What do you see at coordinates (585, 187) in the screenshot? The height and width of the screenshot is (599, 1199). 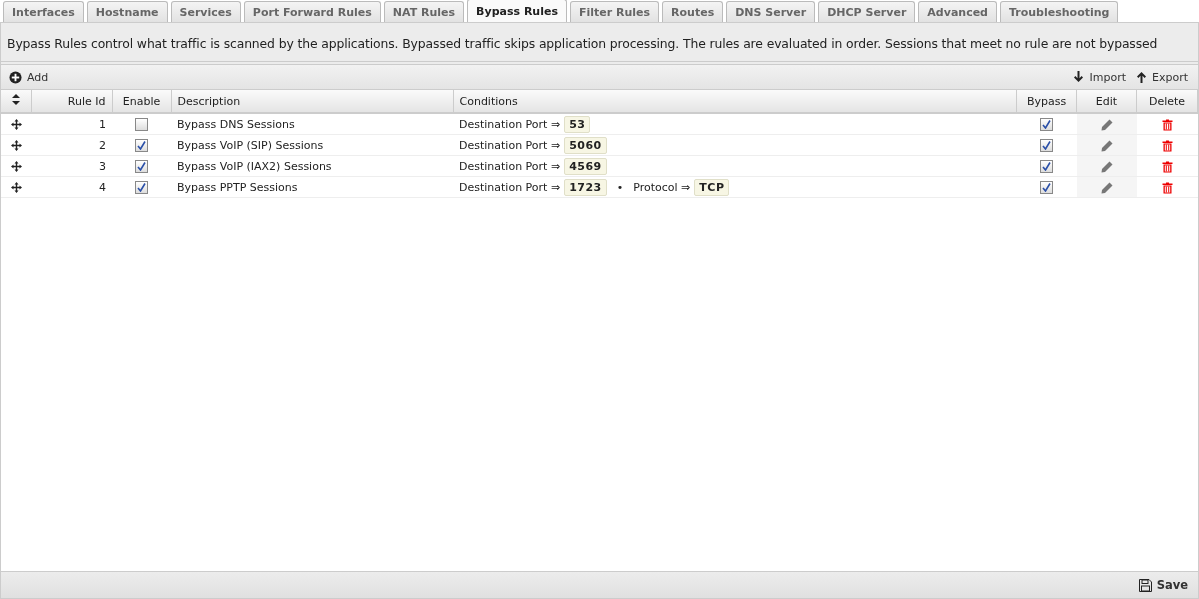 I see `condition-value: 1723` at bounding box center [585, 187].